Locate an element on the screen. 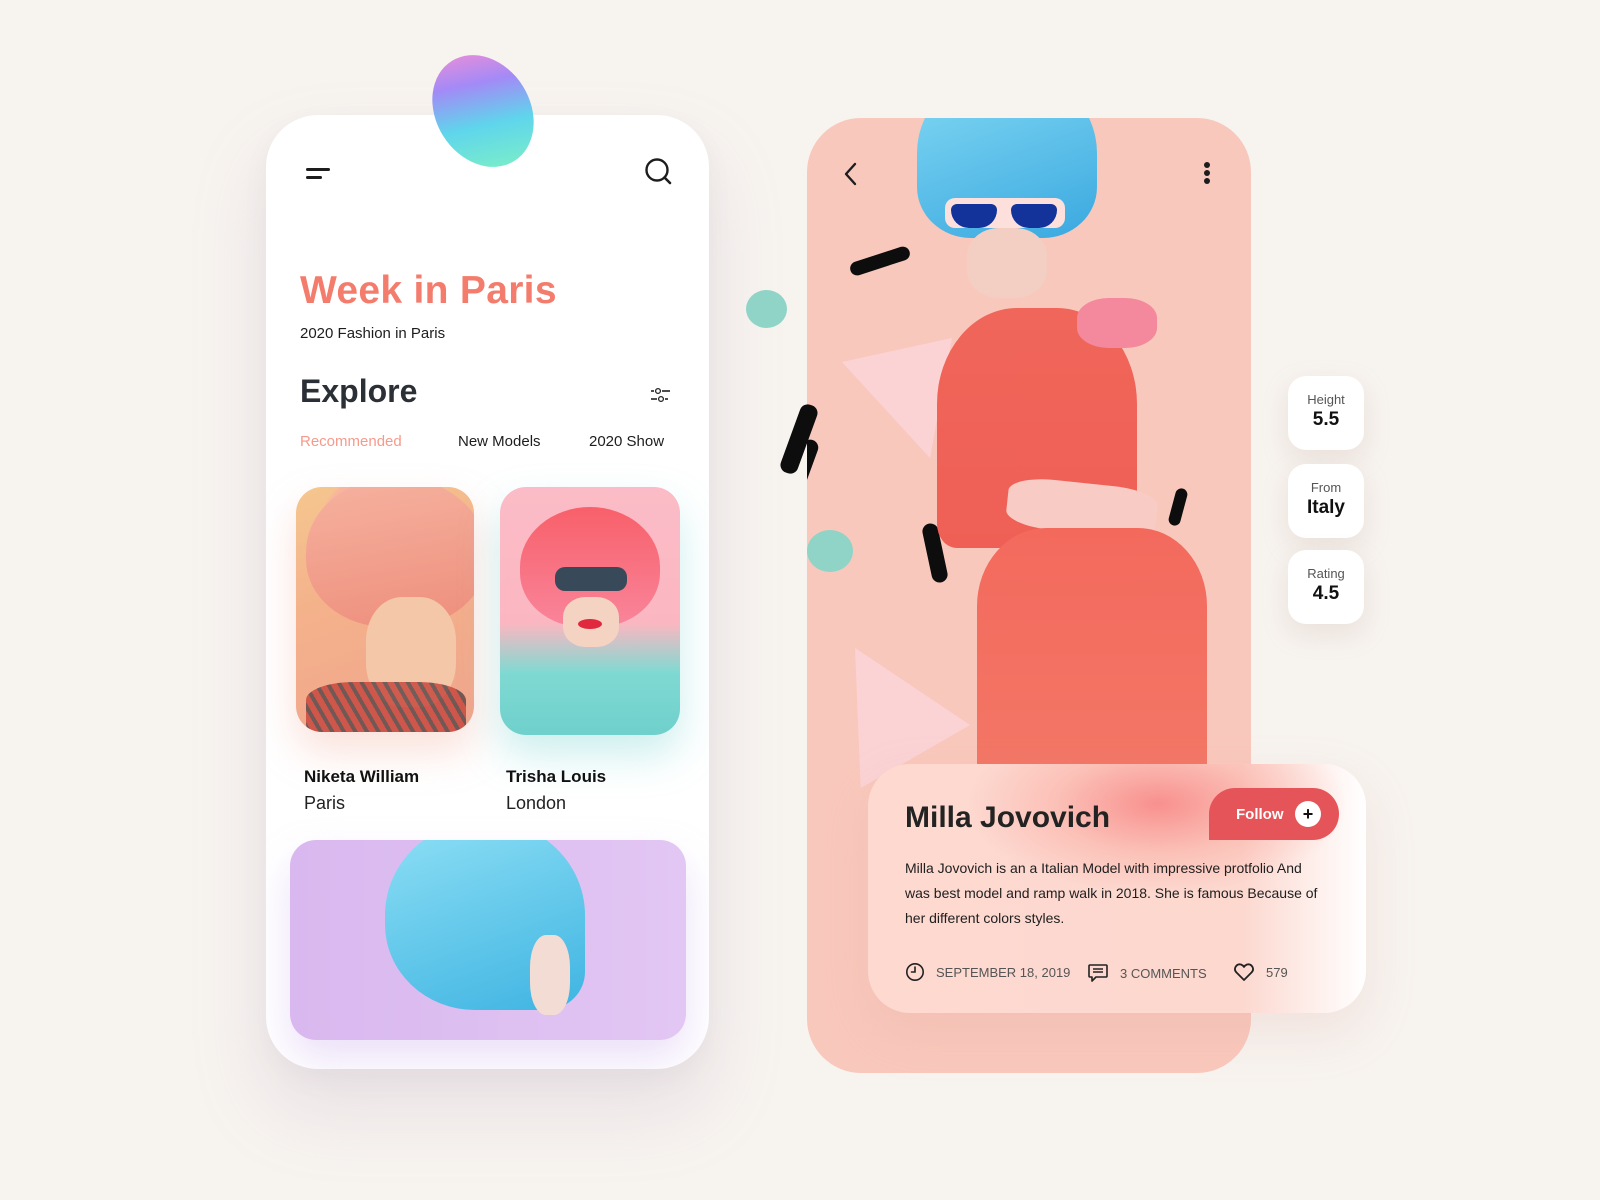  sliders-icon is located at coordinates (661, 395).